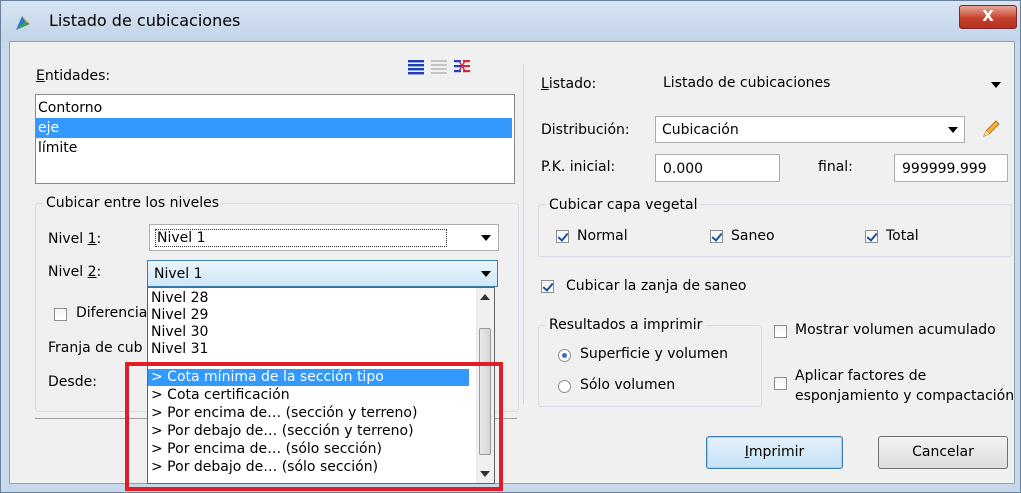 The image size is (1021, 493). Describe the element at coordinates (523, 234) in the screenshot. I see `column-divider` at that location.